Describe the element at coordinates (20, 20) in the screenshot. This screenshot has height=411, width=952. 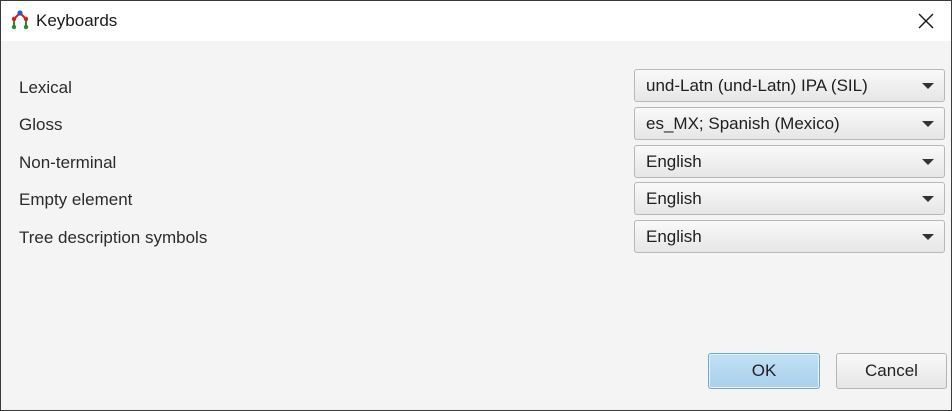
I see `tree-icon` at that location.